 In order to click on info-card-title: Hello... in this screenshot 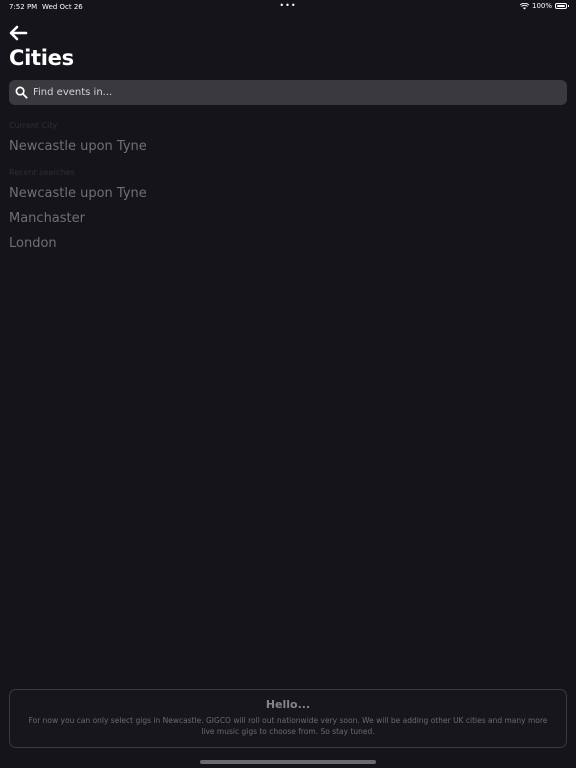, I will do `click(288, 704)`.